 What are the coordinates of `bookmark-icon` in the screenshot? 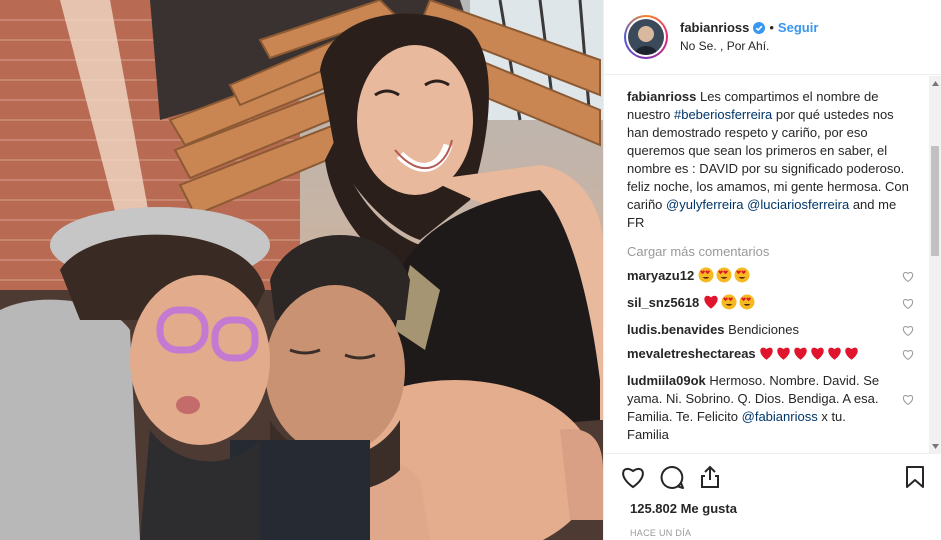 It's located at (915, 477).